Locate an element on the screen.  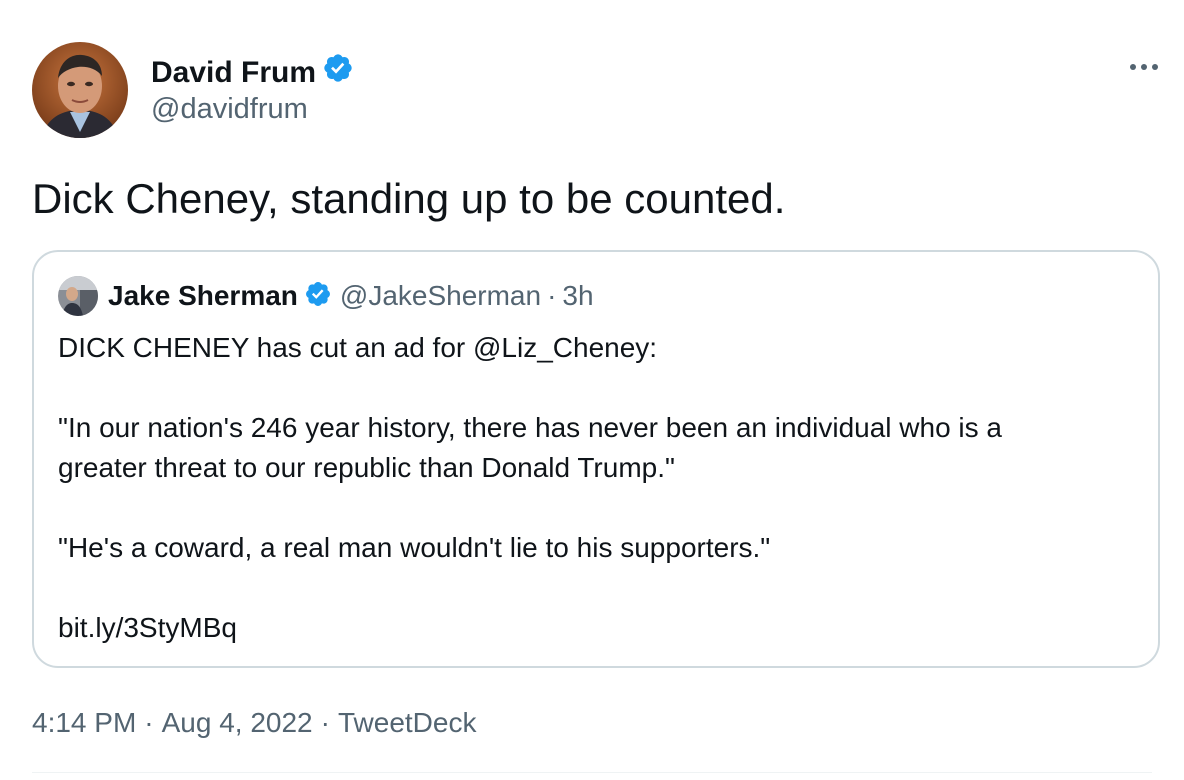
quoted-tweet-link: bit.ly/3StyMBq is located at coordinates (147, 628).